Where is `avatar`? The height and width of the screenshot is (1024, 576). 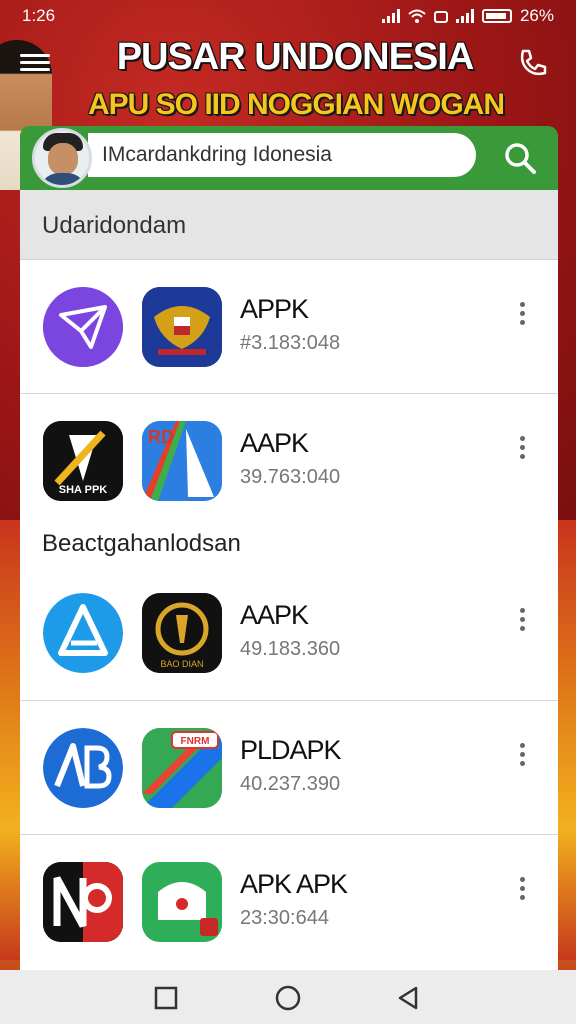
avatar is located at coordinates (62, 158).